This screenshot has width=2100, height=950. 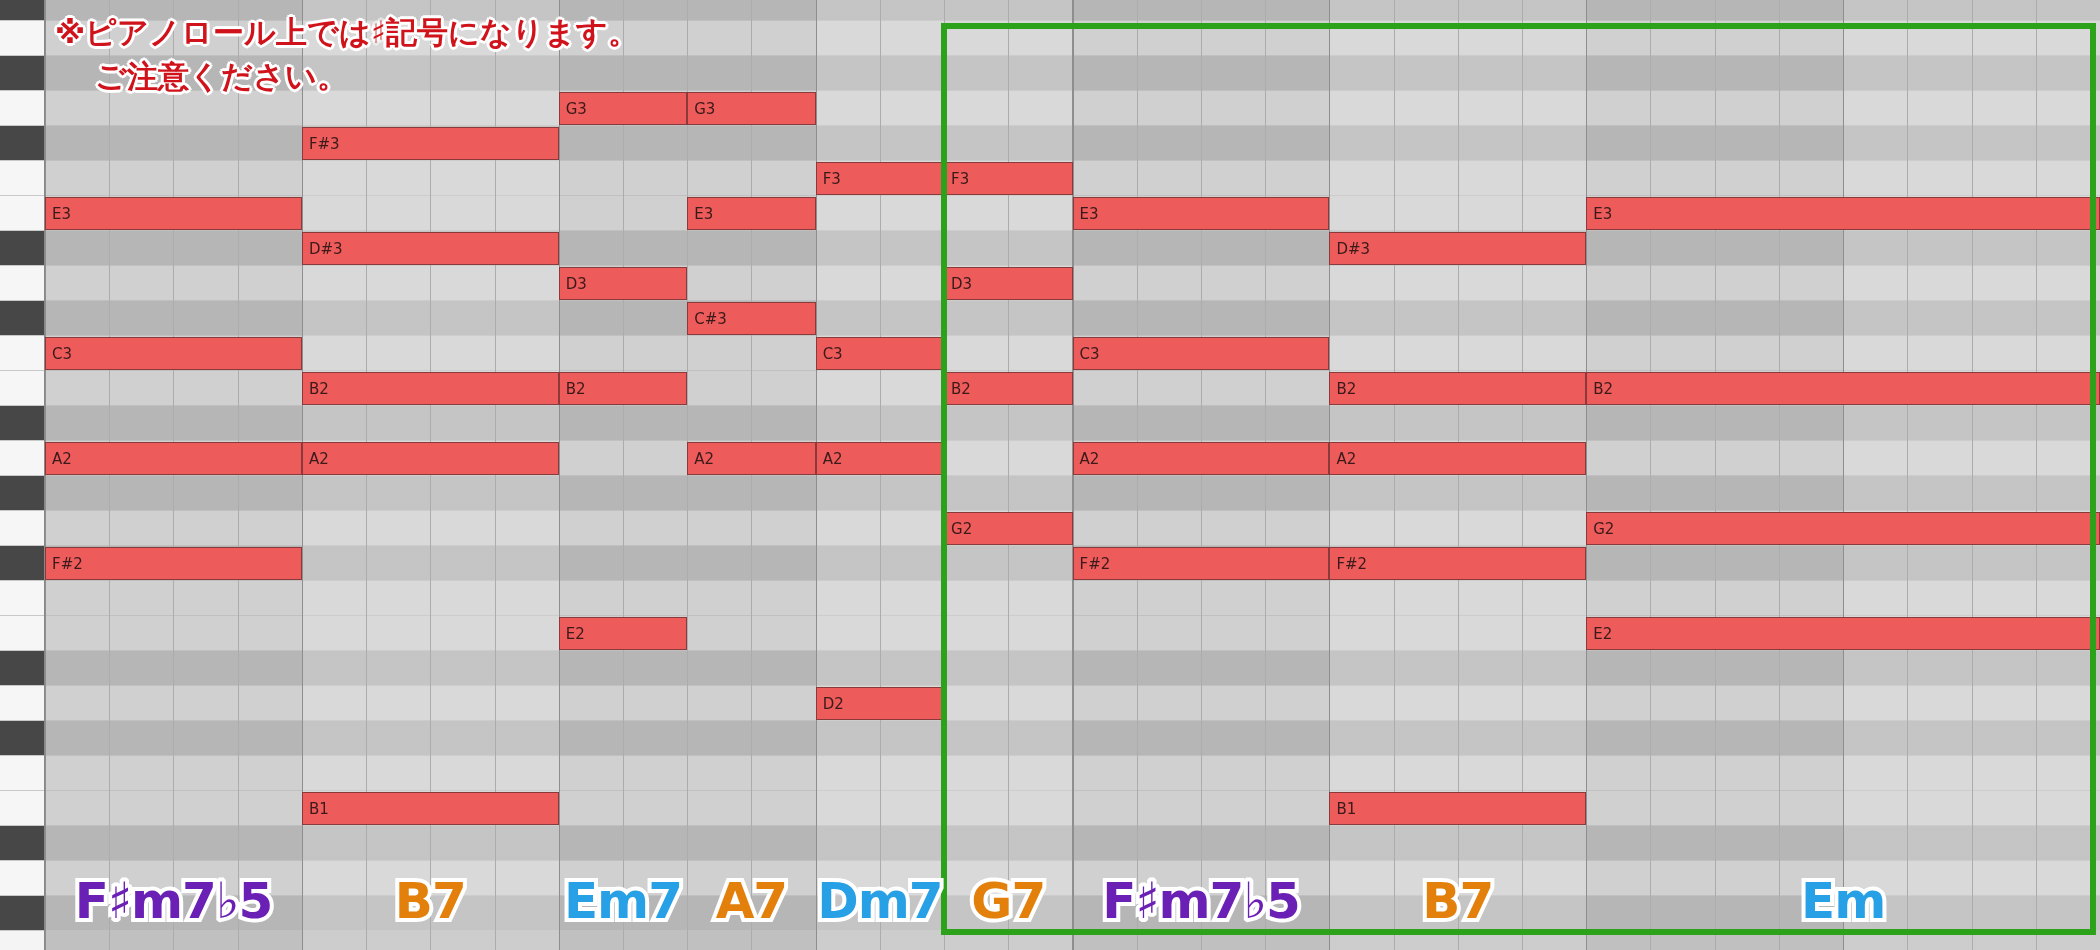 I want to click on midi-note: C#3, so click(x=751, y=318).